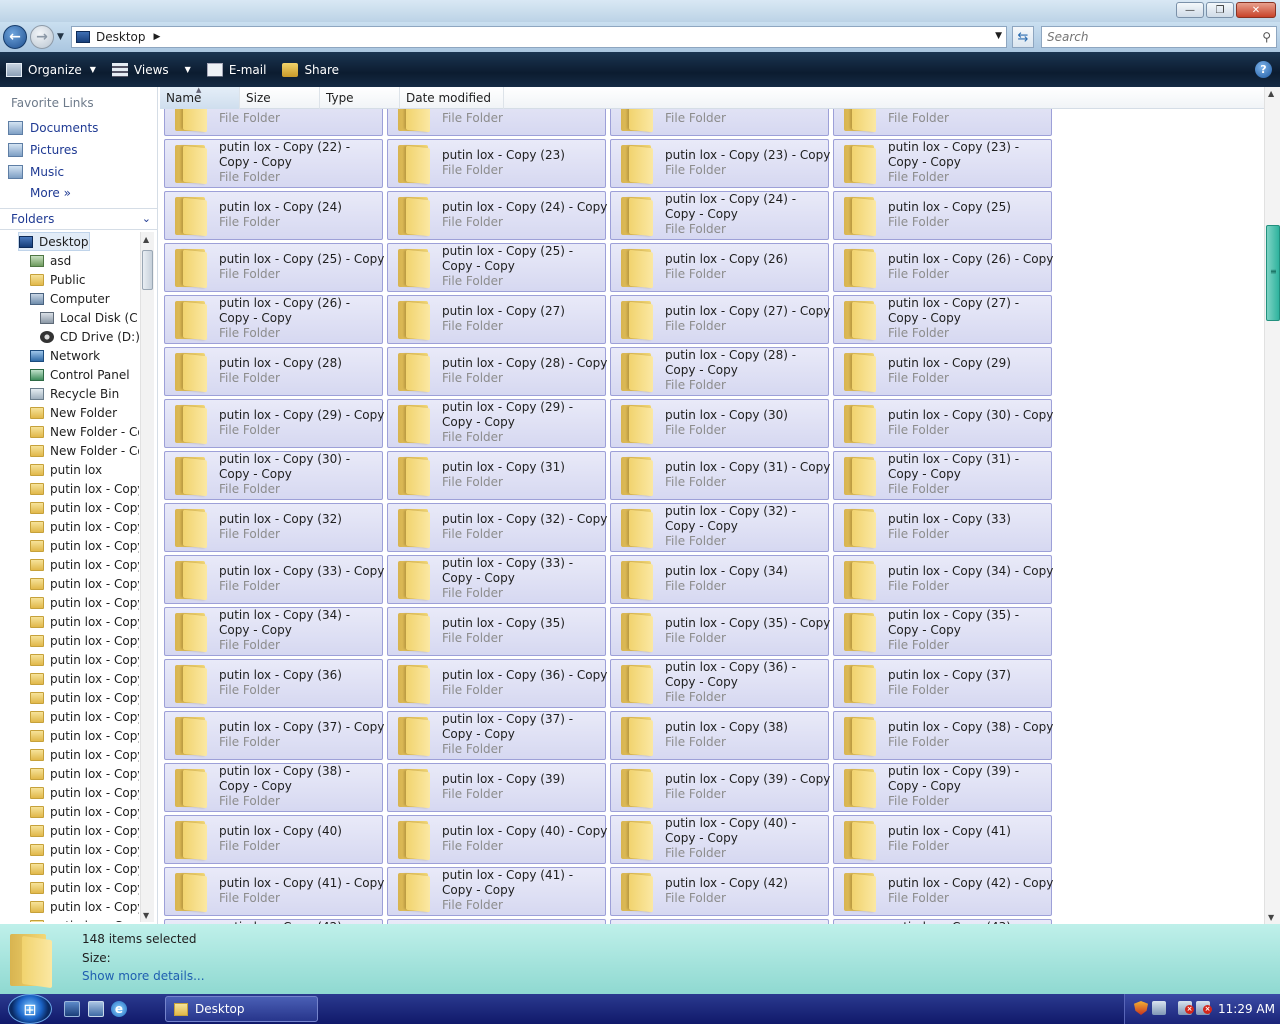 This screenshot has width=1280, height=1024. What do you see at coordinates (1144, 37) in the screenshot?
I see `search-input` at bounding box center [1144, 37].